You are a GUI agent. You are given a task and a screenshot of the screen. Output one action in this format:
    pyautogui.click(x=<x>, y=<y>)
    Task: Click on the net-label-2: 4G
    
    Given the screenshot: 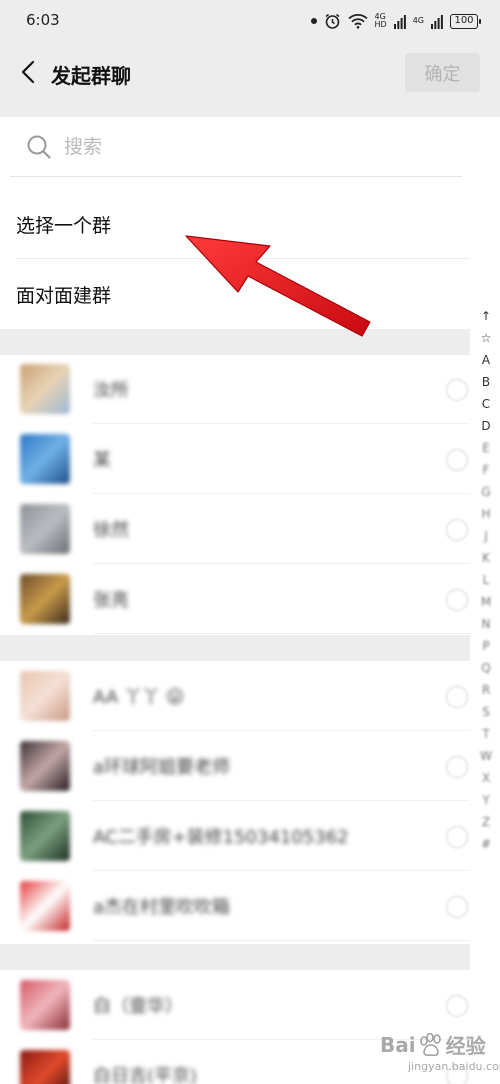 What is the action you would take?
    pyautogui.click(x=418, y=20)
    